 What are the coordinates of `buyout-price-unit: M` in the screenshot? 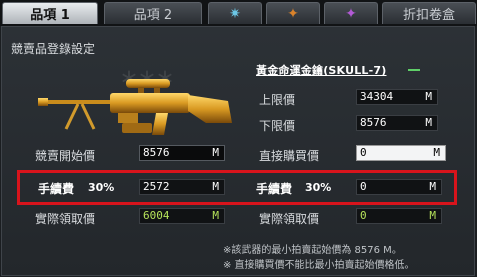 It's located at (436, 152).